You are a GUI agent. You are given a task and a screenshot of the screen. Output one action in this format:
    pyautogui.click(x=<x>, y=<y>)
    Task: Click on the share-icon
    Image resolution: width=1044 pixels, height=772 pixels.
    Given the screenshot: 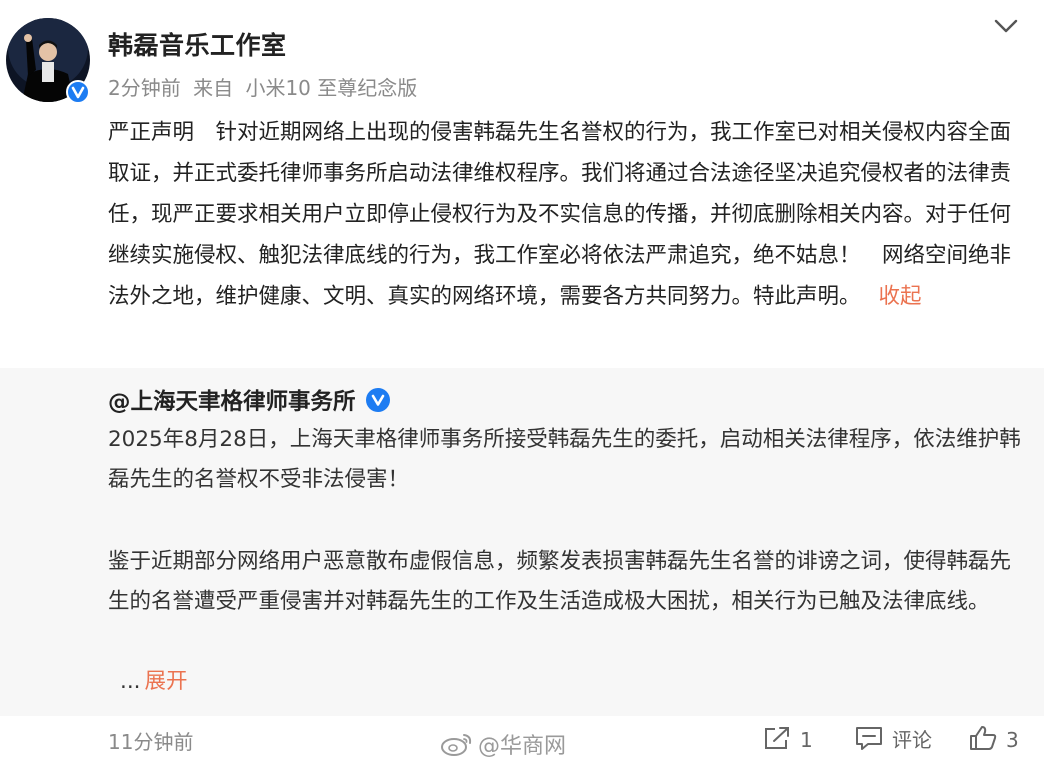 What is the action you would take?
    pyautogui.click(x=777, y=738)
    